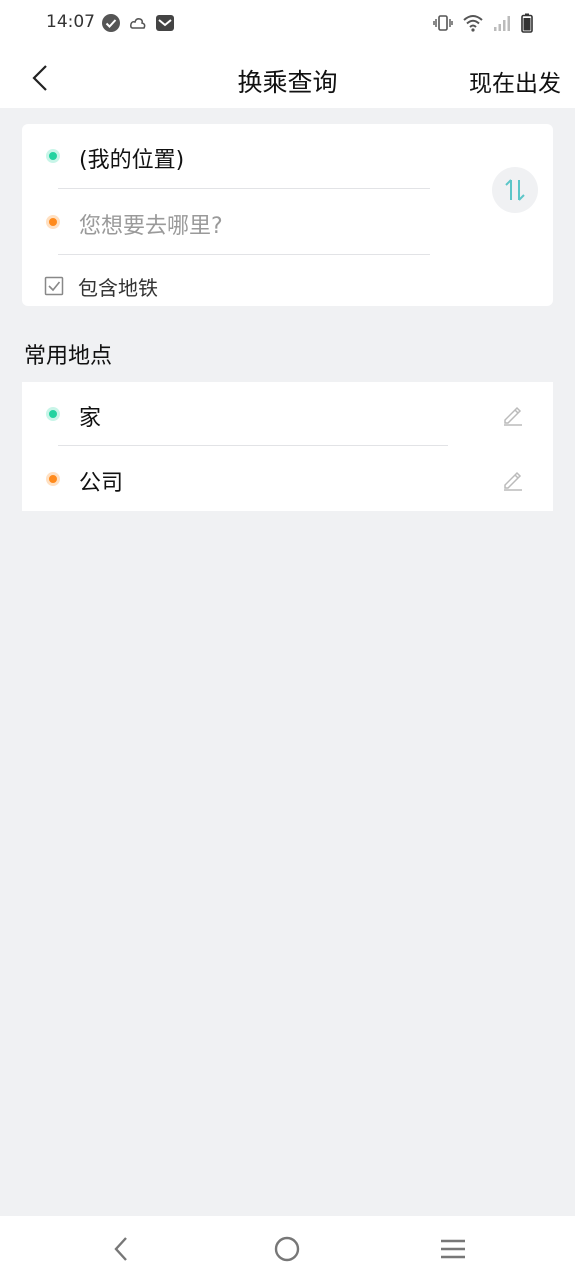 This screenshot has height=1280, width=575. I want to click on system-back-button, so click(121, 1249).